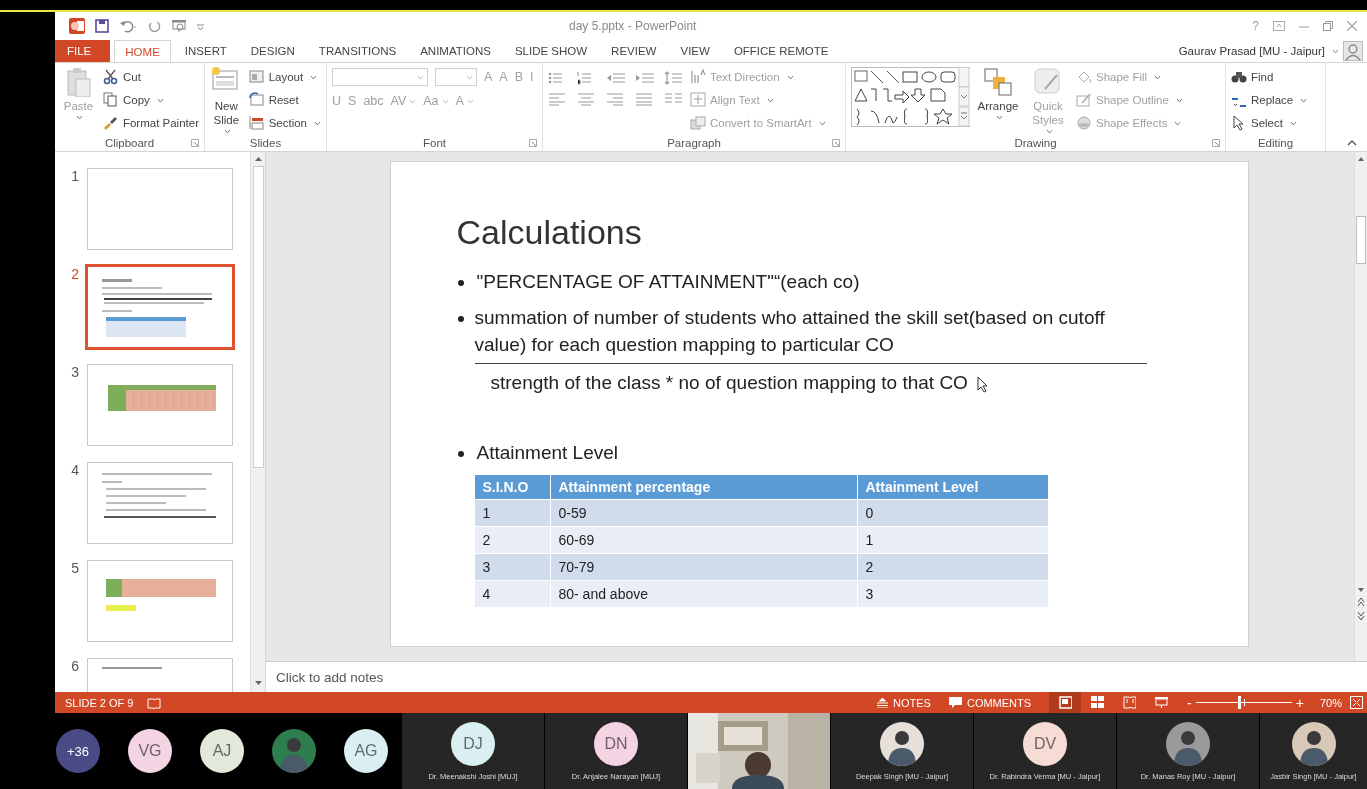 The image size is (1367, 789). Describe the element at coordinates (549, 232) in the screenshot. I see `slide-title: Calculations` at that location.